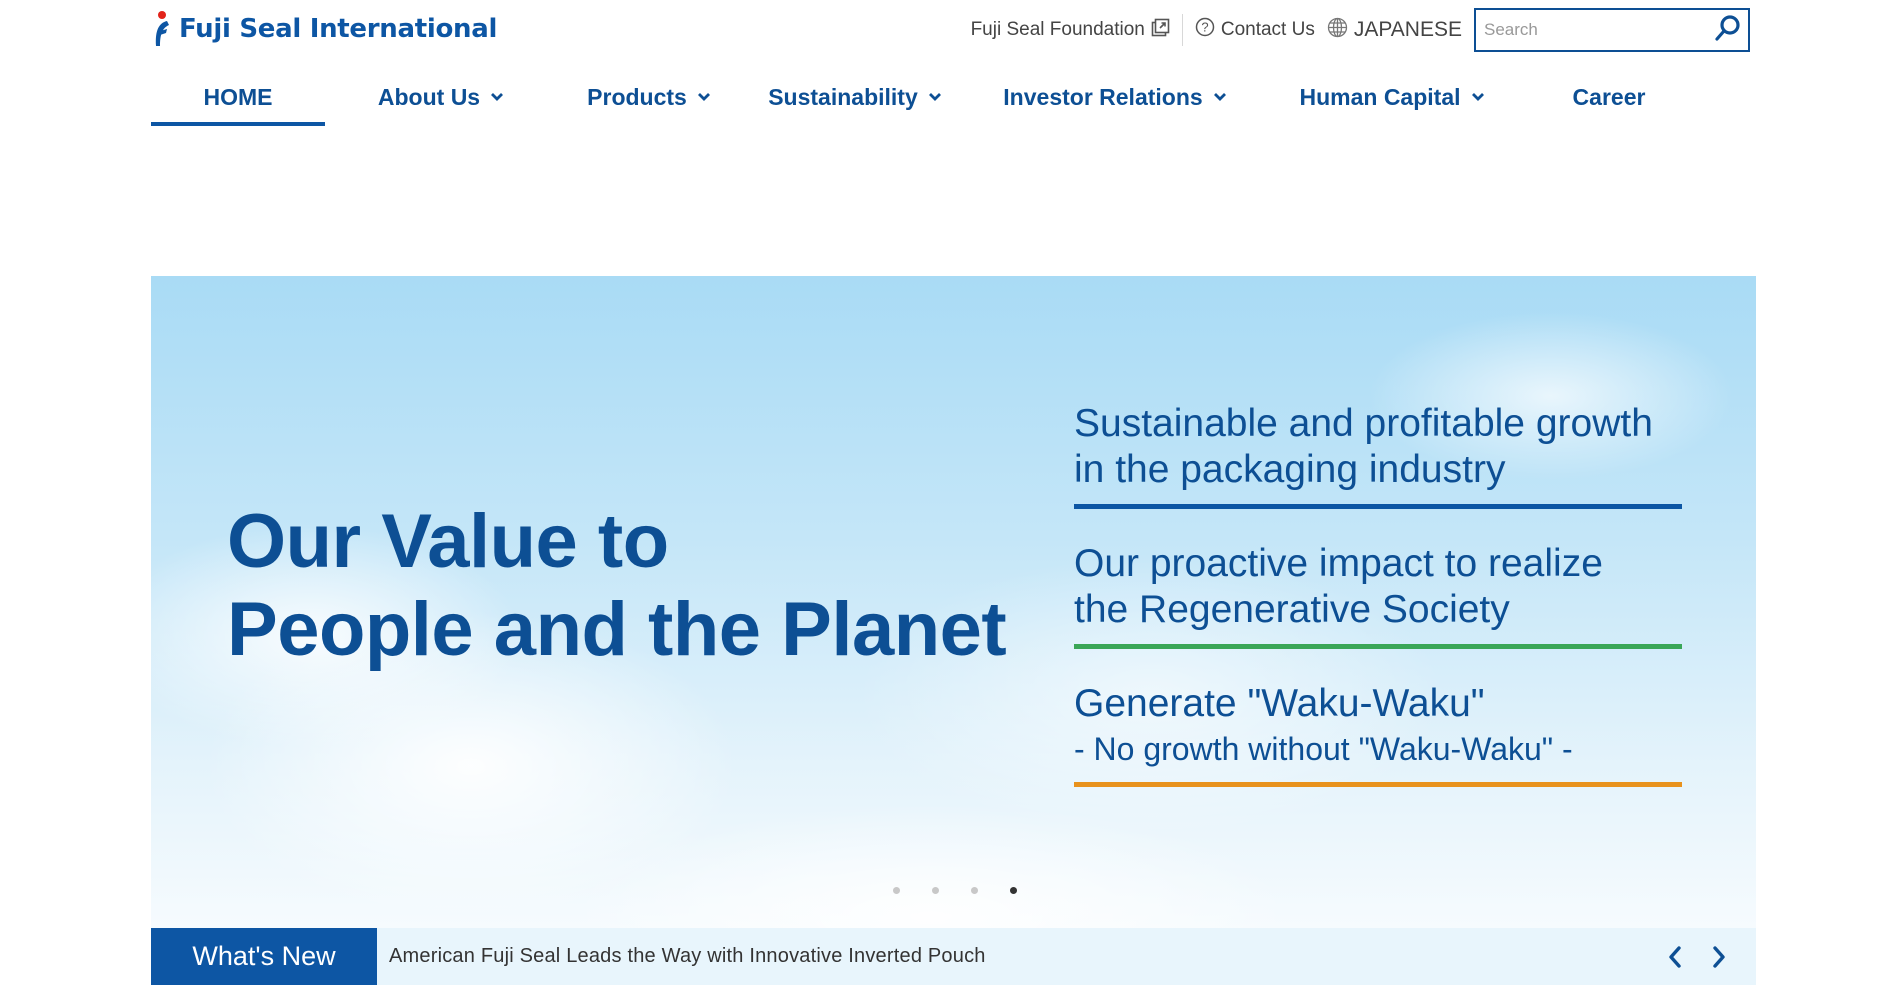  What do you see at coordinates (448, 541) in the screenshot?
I see `hero-heading-line: Our Value to` at bounding box center [448, 541].